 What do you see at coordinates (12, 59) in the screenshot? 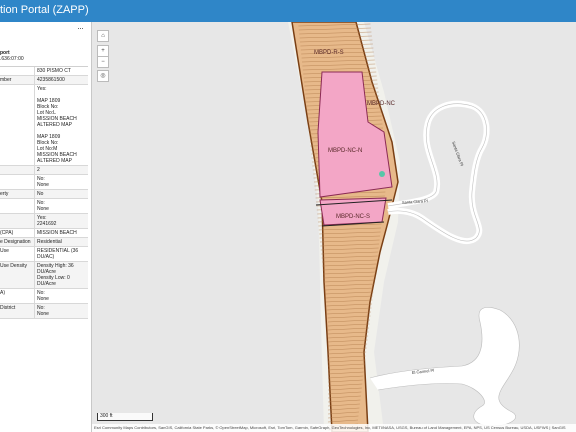
I see `report-time: .636:07:00` at bounding box center [12, 59].